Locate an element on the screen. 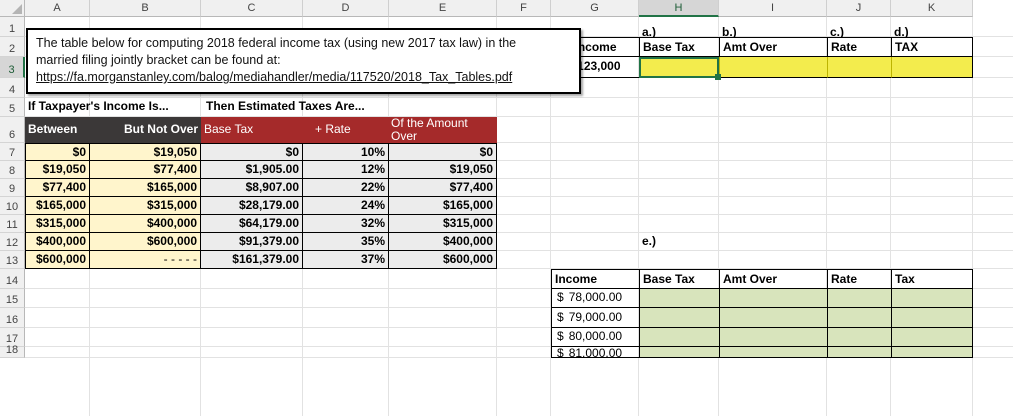 This screenshot has width=1013, height=416. calc-header-tax: TAX is located at coordinates (932, 47).